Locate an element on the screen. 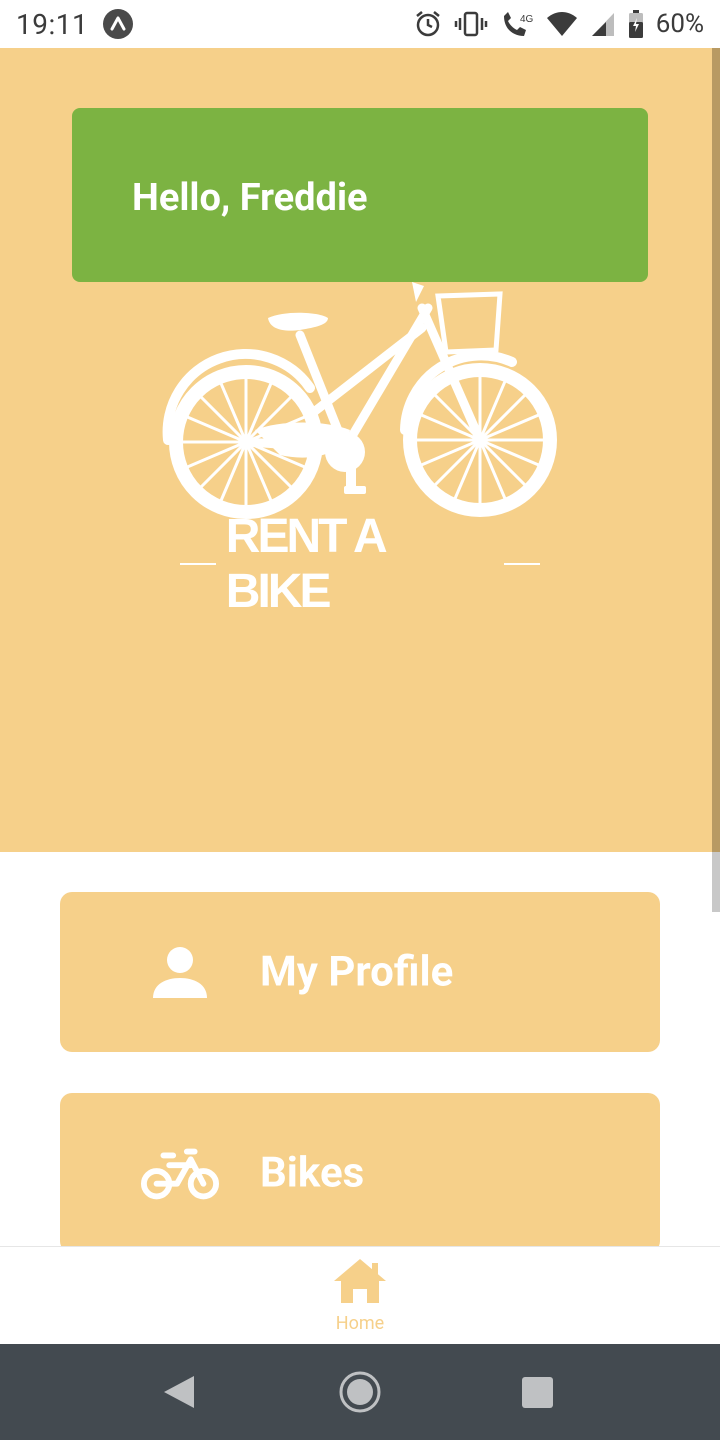 Image resolution: width=720 pixels, height=1440 pixels. home-circle-icon is located at coordinates (360, 1394).